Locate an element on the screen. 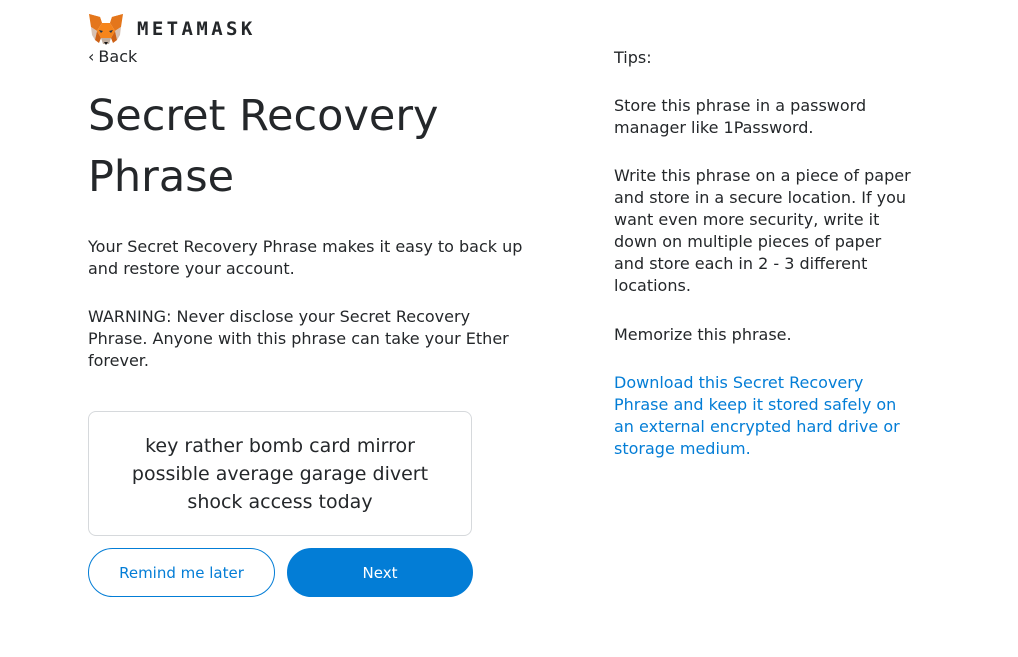  metamask-wordmark: METAMASK is located at coordinates (196, 29).